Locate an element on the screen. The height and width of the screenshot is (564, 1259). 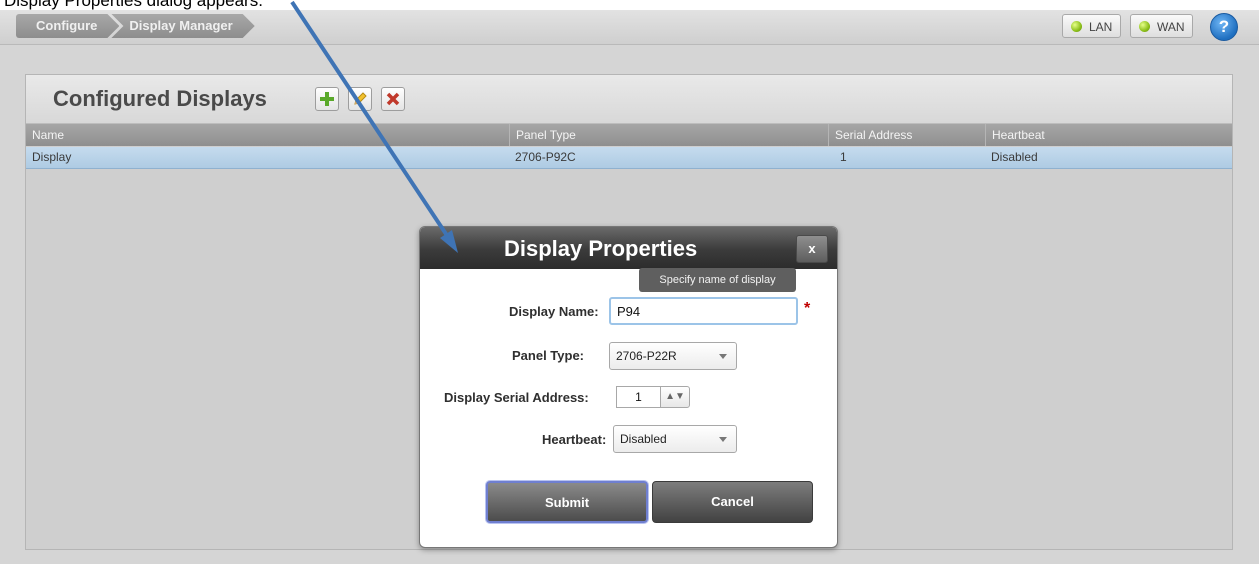
delete-display-button is located at coordinates (393, 99).